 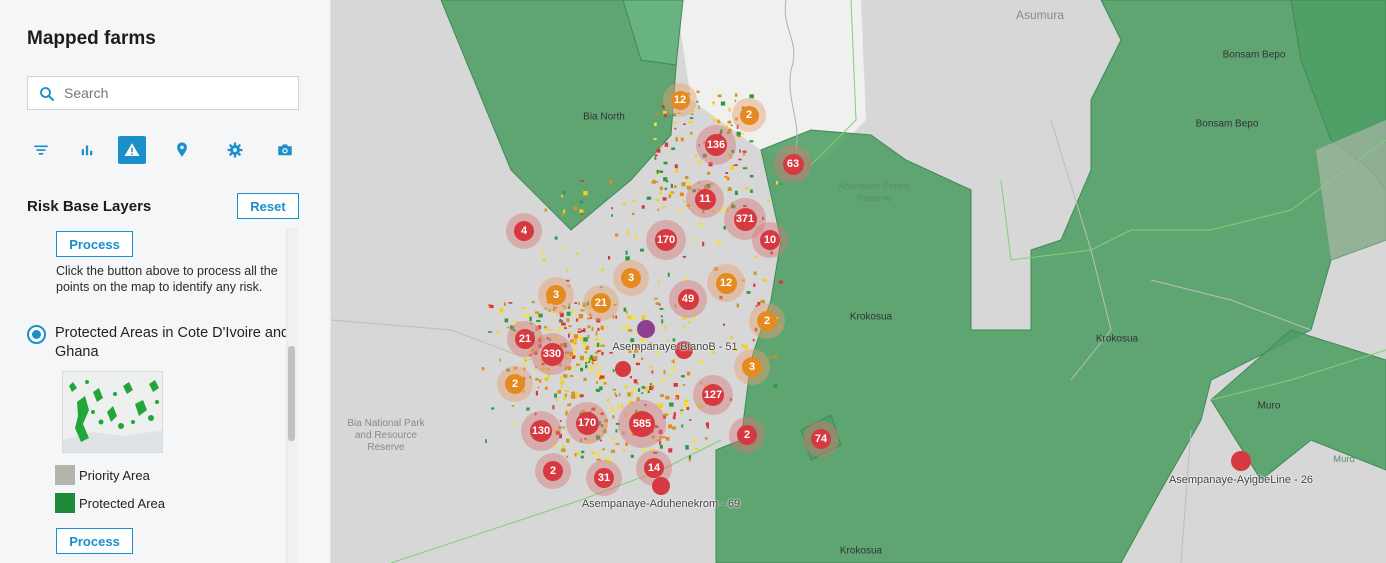 I want to click on statistics-button, so click(x=87, y=150).